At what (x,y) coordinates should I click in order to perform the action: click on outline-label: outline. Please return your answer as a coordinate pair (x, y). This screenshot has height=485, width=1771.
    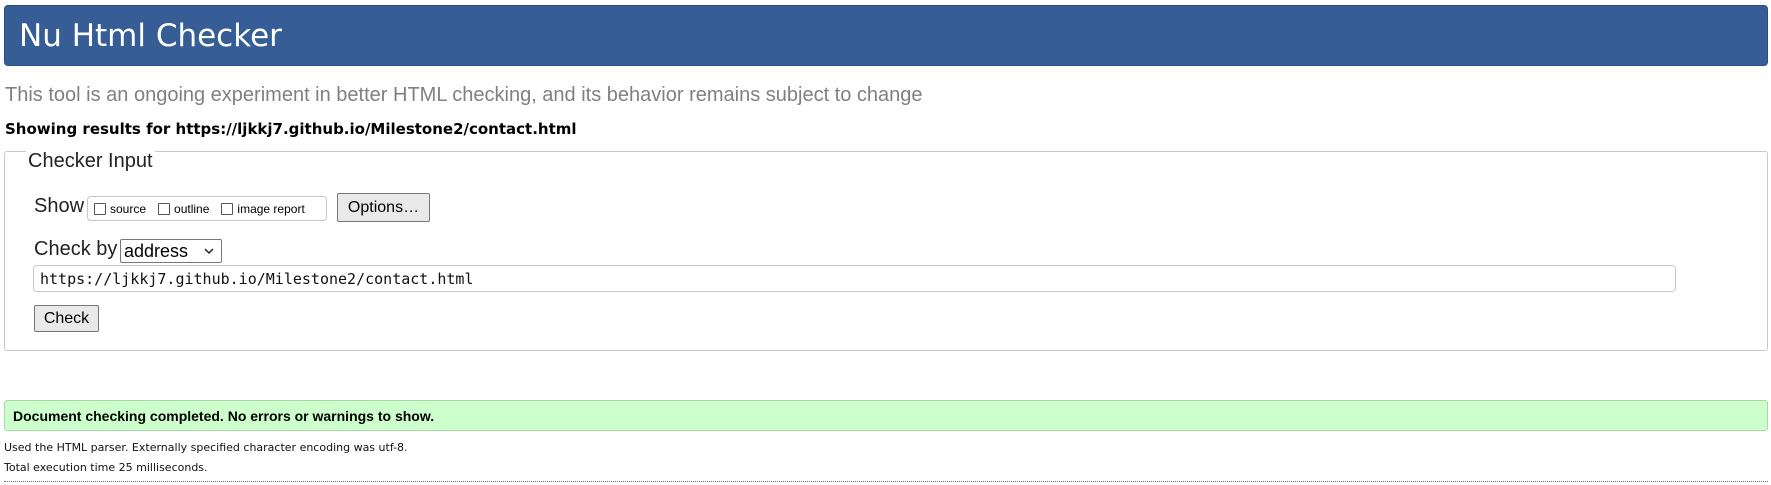
    Looking at the image, I should click on (192, 208).